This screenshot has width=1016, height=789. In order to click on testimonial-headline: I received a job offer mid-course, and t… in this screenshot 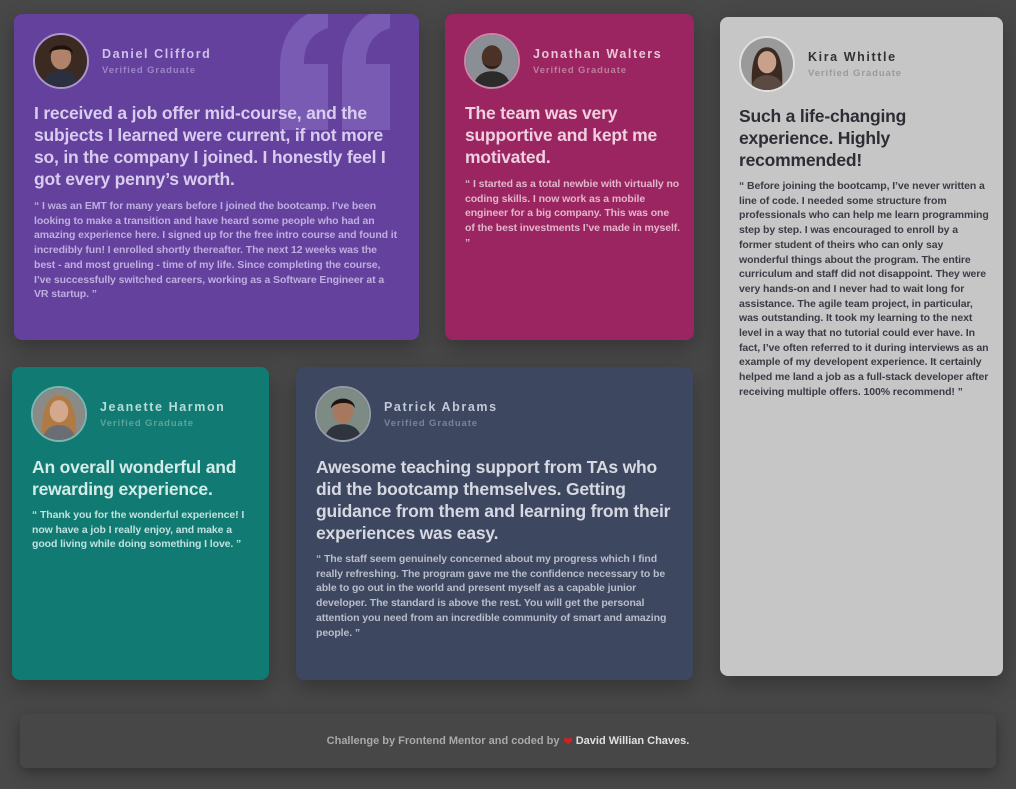, I will do `click(210, 146)`.